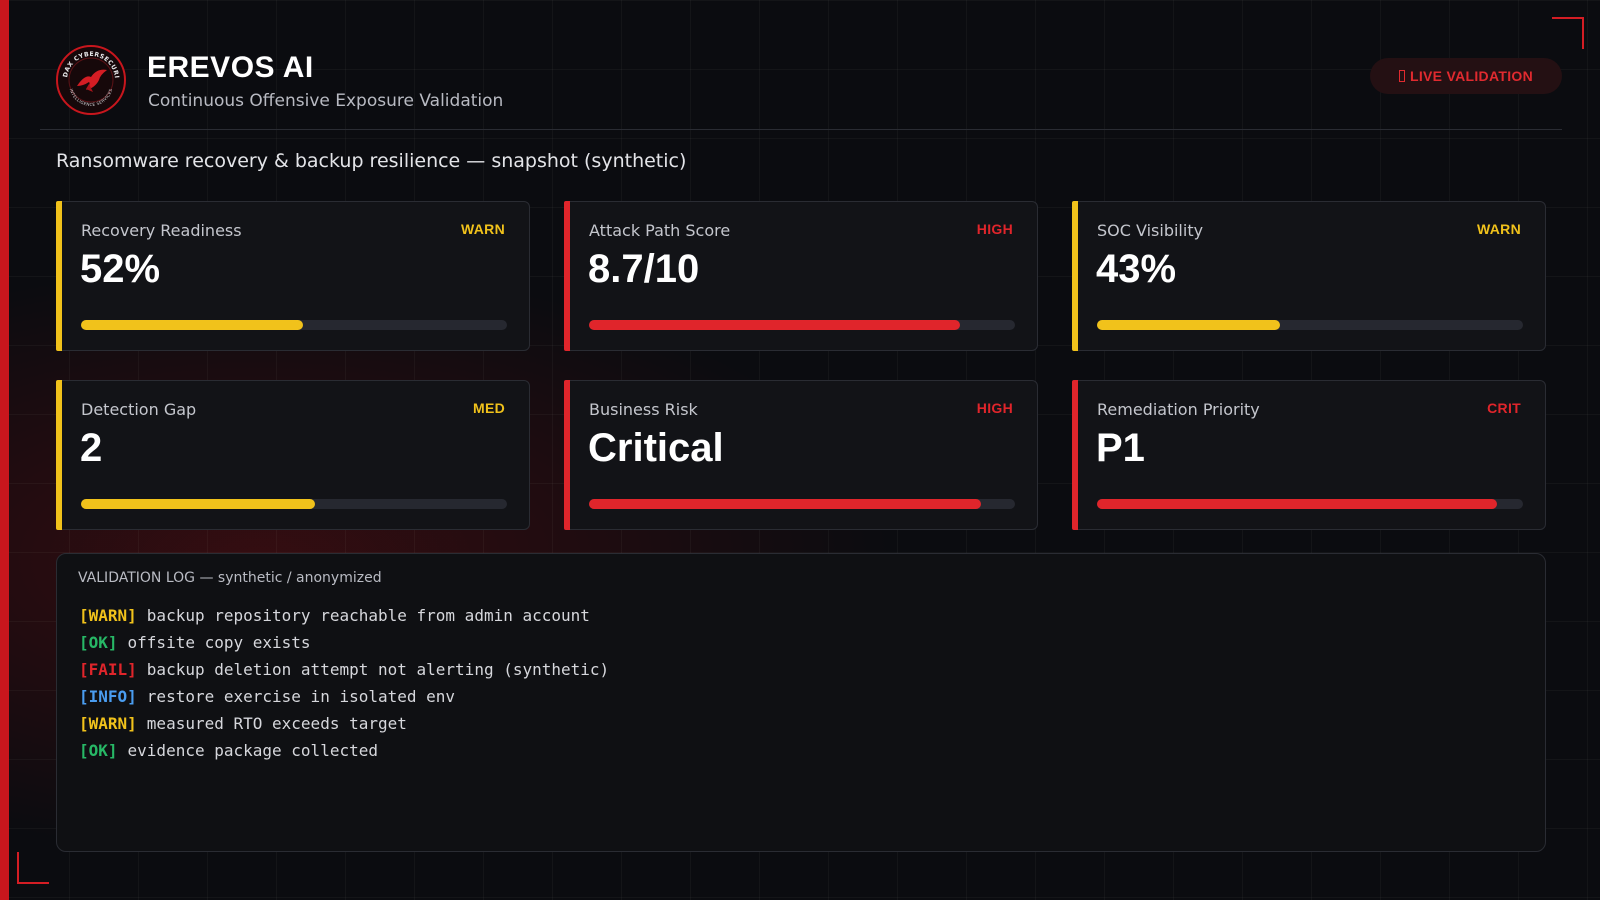  I want to click on app-subtitle: Continuous Offensive Exposure Validation, so click(326, 101).